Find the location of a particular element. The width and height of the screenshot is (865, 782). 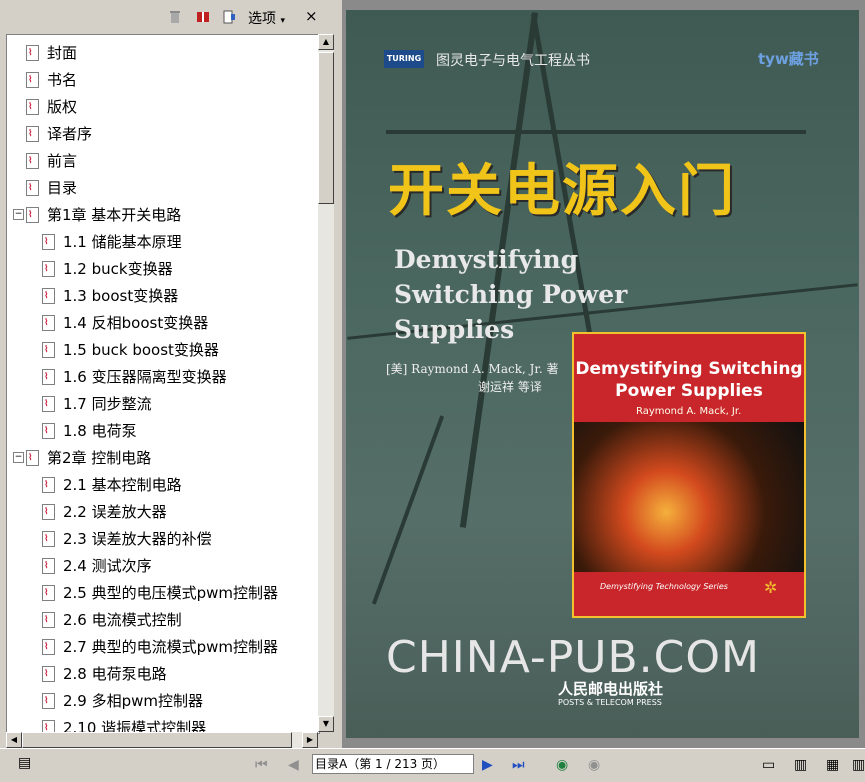

bookmark-label: 第1章 基本开关电路 is located at coordinates (114, 215).